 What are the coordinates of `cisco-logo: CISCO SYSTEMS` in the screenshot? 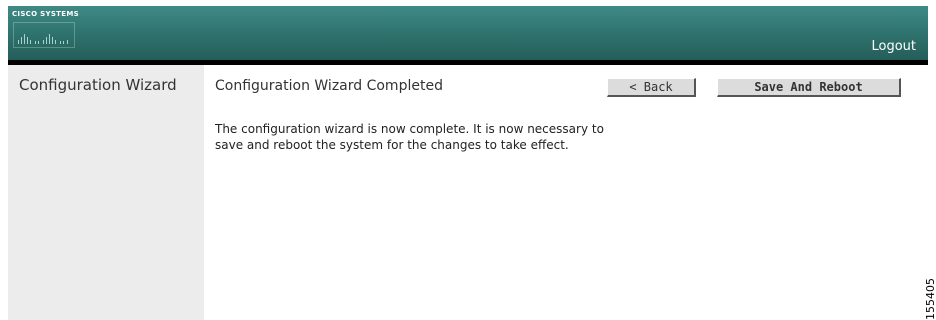 It's located at (45, 30).